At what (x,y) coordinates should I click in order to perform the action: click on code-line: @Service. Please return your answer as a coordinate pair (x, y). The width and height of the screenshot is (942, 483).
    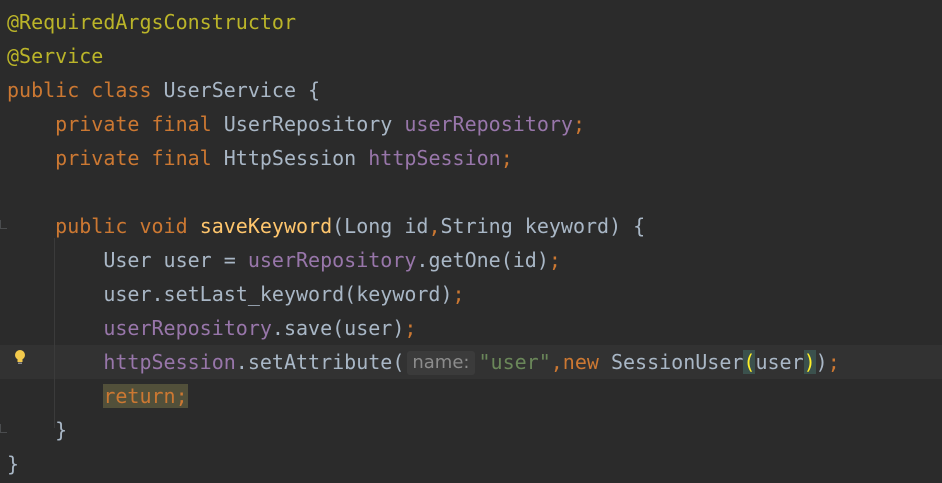
    Looking at the image, I should click on (471, 56).